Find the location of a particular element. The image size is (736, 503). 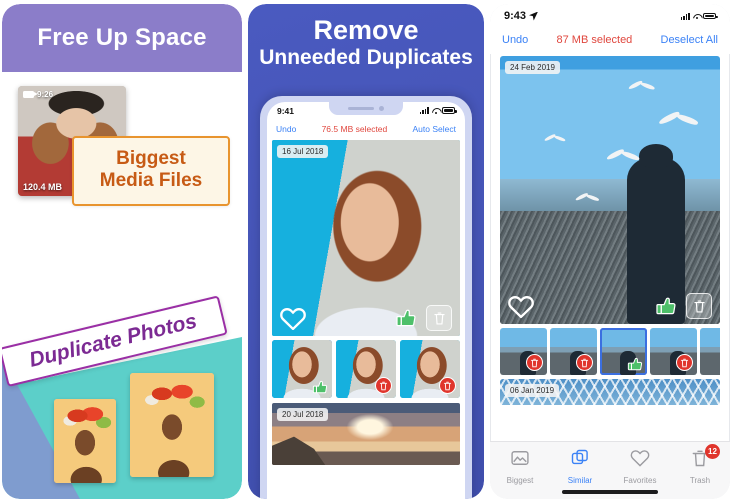

home-indicator is located at coordinates (610, 492).